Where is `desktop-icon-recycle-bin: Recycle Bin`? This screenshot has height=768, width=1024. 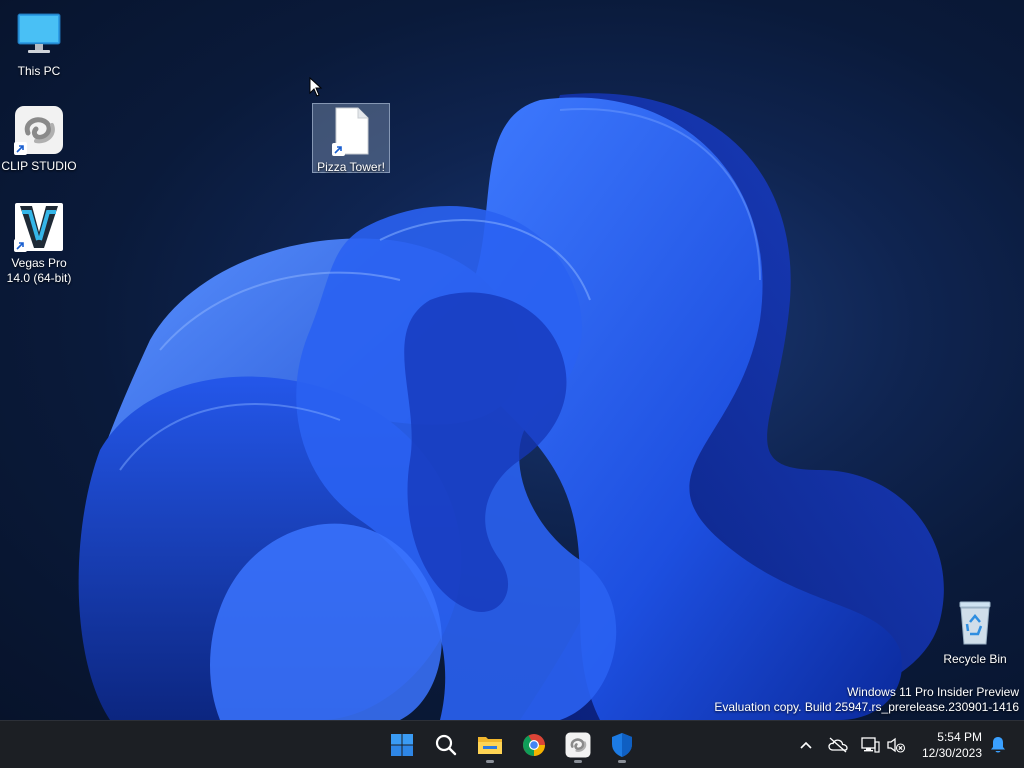
desktop-icon-recycle-bin: Recycle Bin is located at coordinates (975, 631).